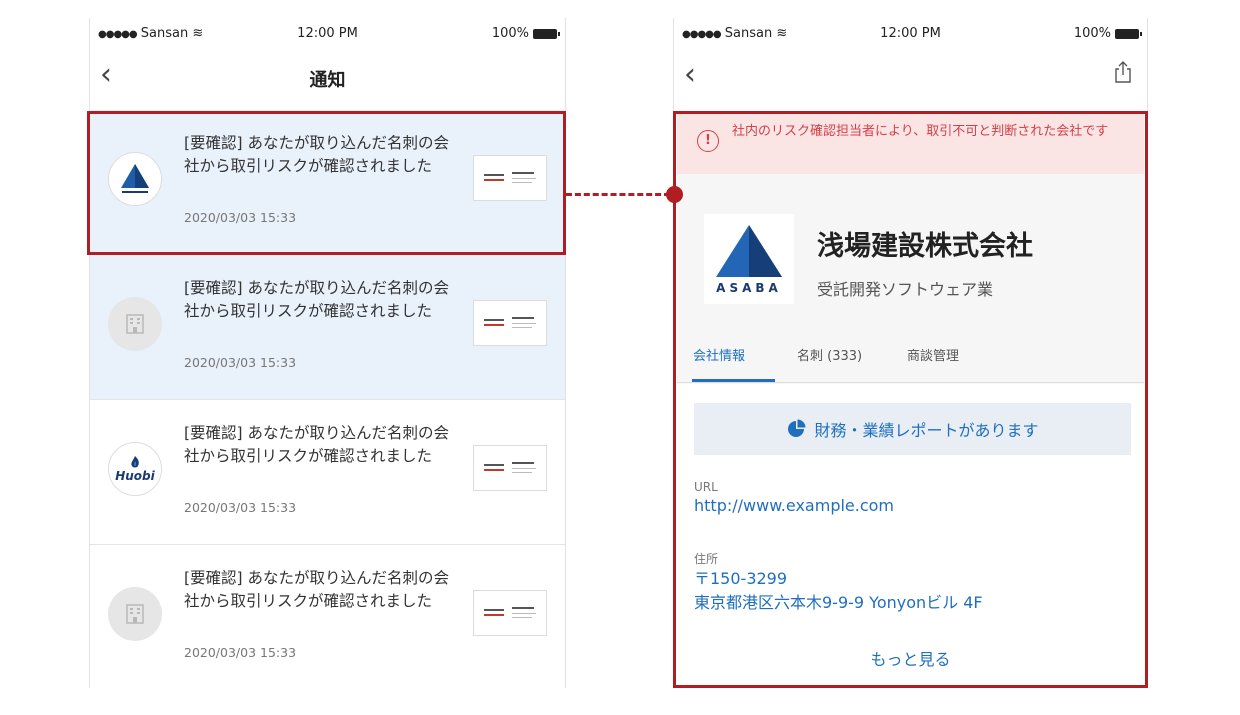  Describe the element at coordinates (926, 430) in the screenshot. I see `financial-report-label: 財務・業績レポートがあります` at that location.